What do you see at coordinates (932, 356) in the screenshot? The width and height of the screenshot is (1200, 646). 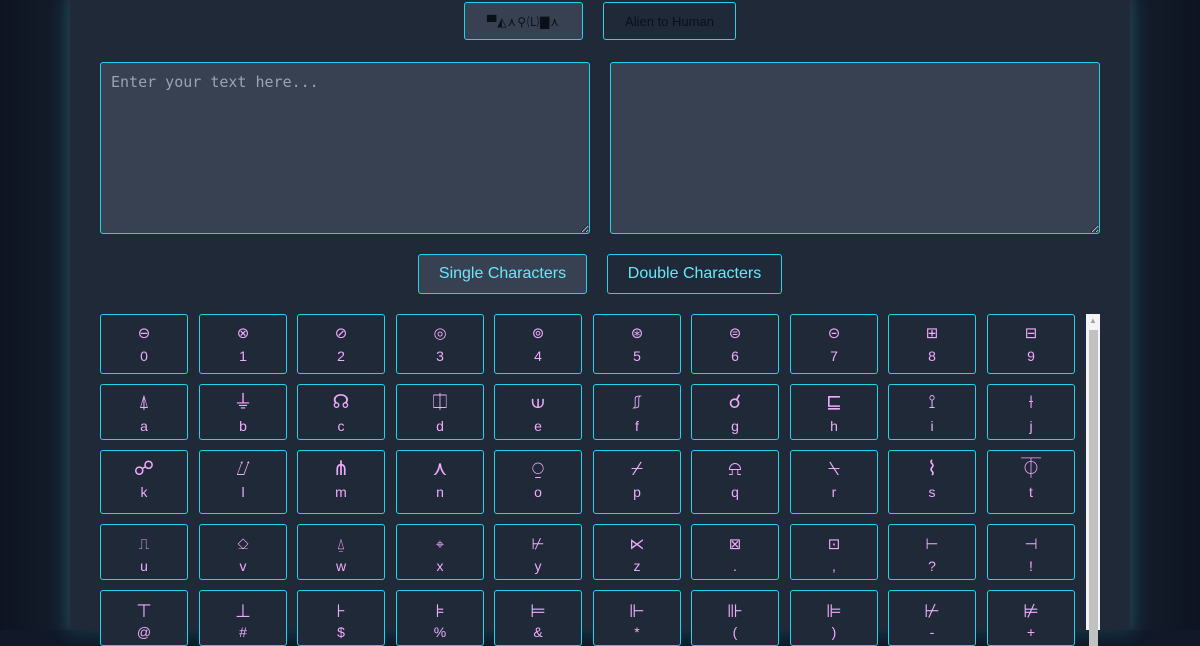 I see `key-label: 8` at bounding box center [932, 356].